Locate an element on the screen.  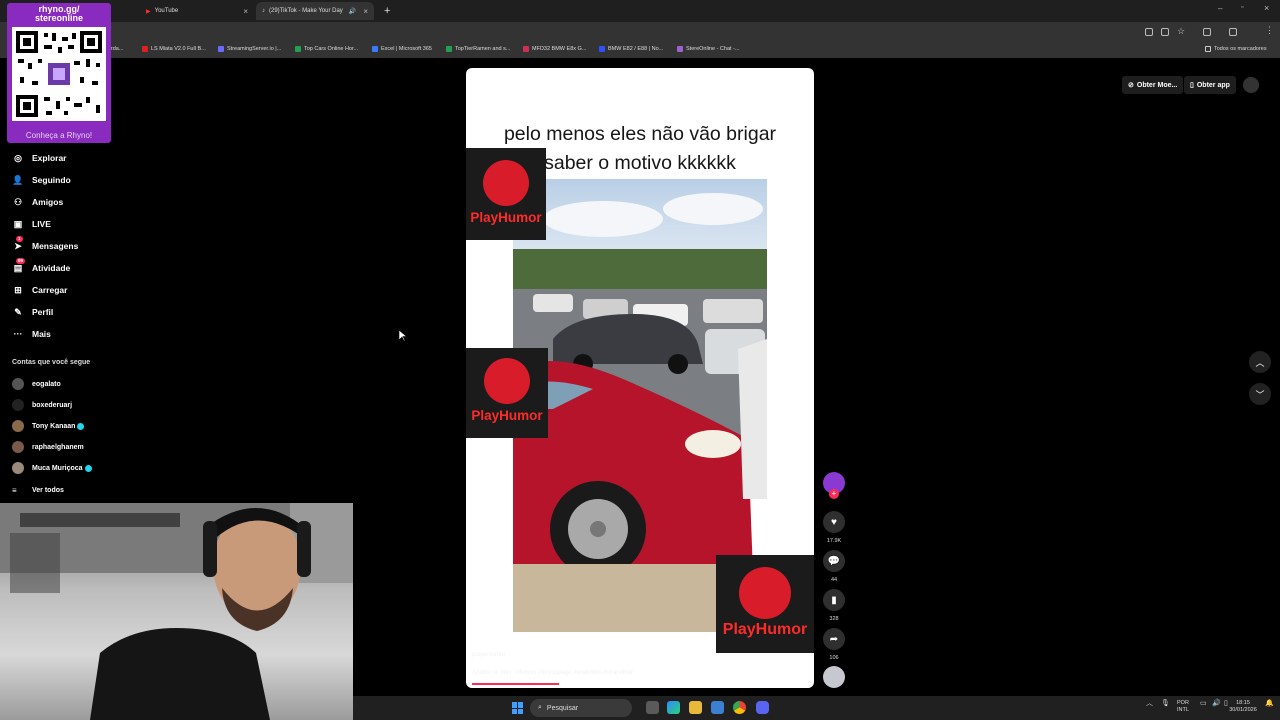
task-view-icon is located at coordinates (652, 707).